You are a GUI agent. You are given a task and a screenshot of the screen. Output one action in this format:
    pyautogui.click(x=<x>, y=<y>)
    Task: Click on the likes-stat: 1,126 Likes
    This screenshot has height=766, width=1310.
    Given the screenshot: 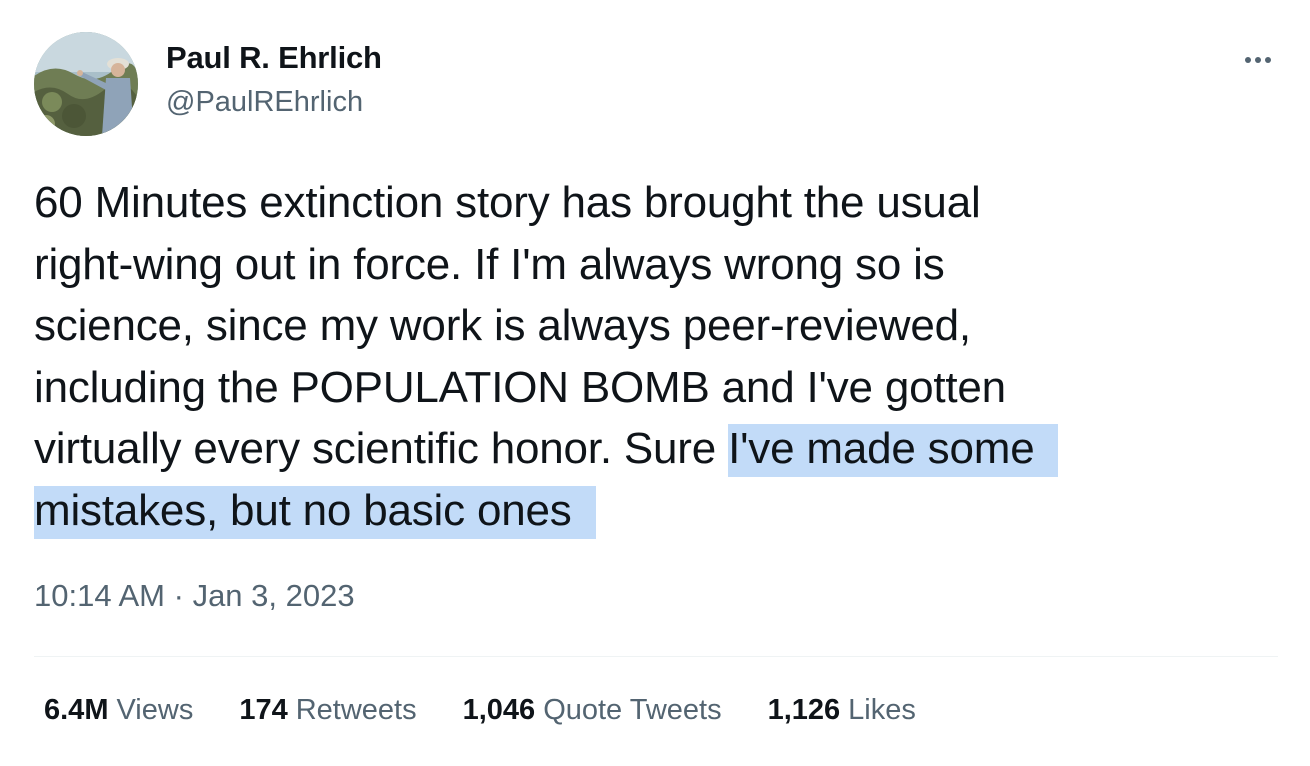 What is the action you would take?
    pyautogui.click(x=842, y=710)
    